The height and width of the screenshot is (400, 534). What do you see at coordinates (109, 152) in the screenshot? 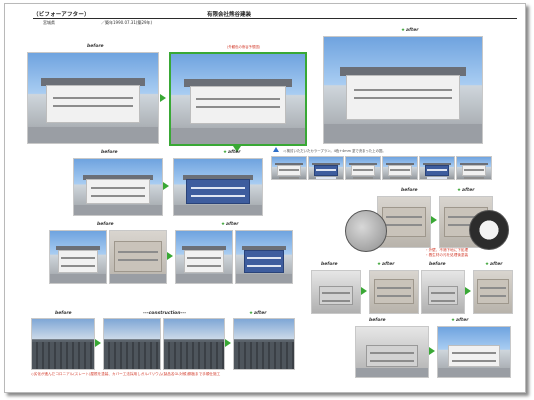
I see `label-before-2: before` at bounding box center [109, 152].